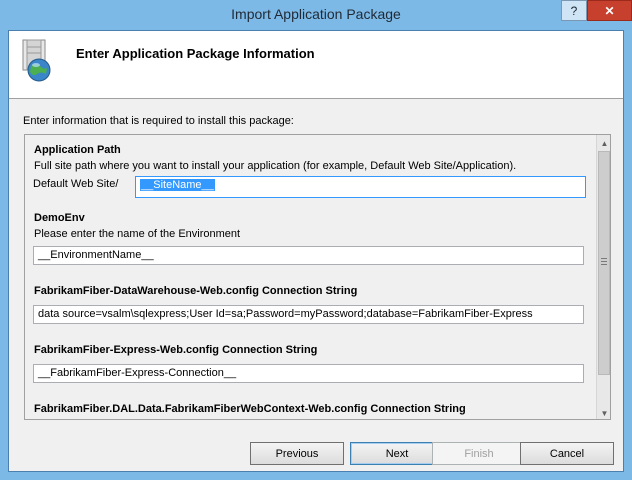 This screenshot has height=480, width=632. I want to click on previous-button: Previous, so click(297, 453).